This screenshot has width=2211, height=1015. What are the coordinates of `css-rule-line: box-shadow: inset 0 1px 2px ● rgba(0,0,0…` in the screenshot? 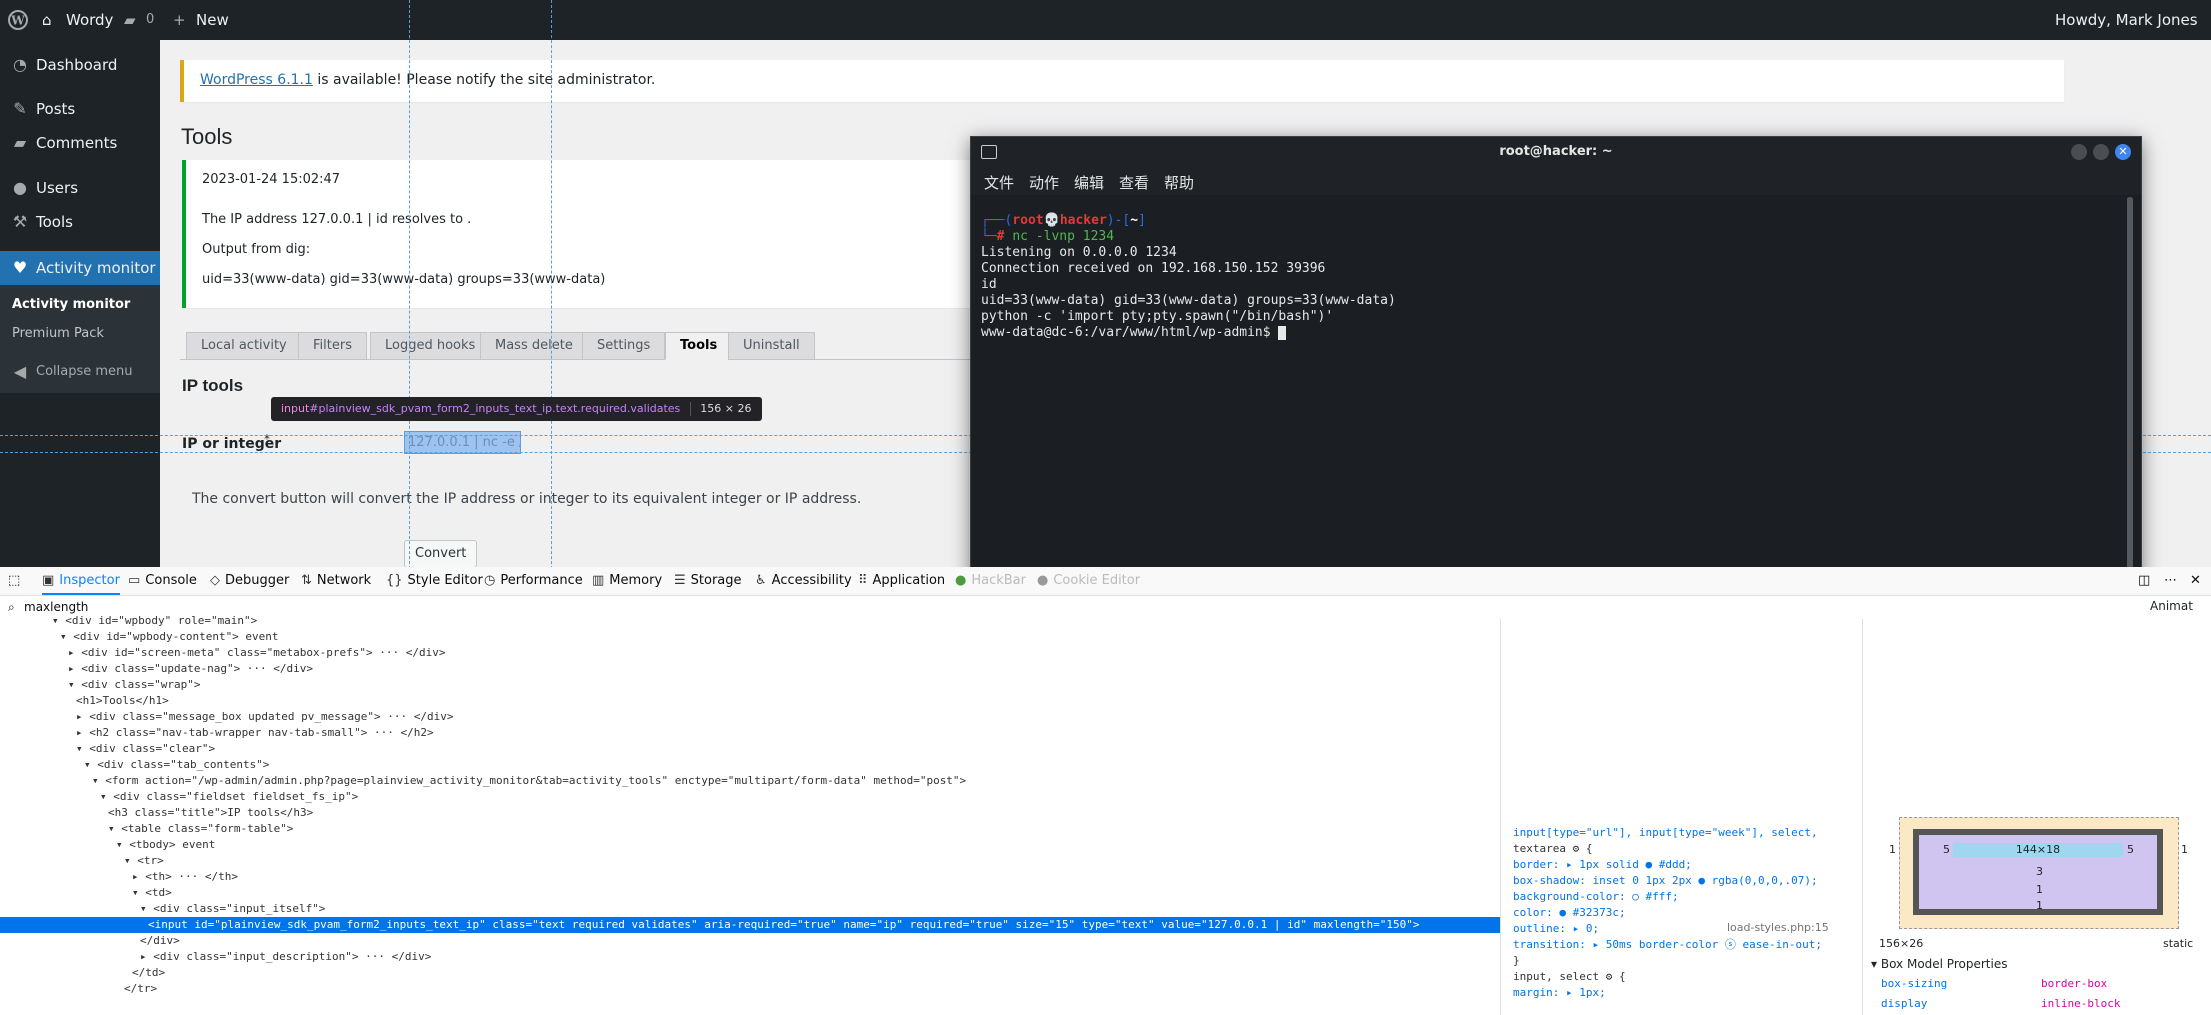 It's located at (1665, 880).